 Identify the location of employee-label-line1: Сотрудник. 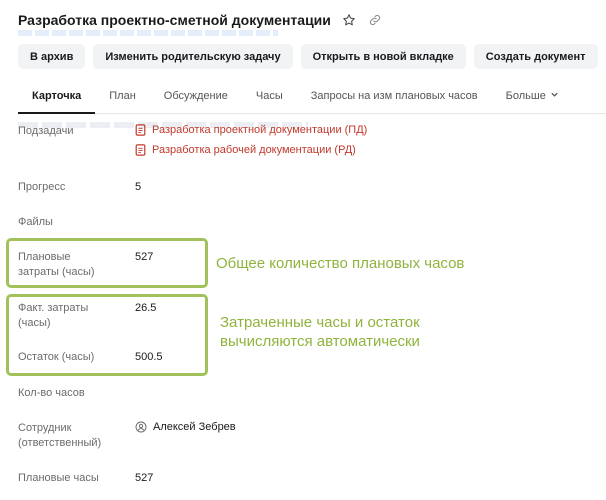
(45, 428).